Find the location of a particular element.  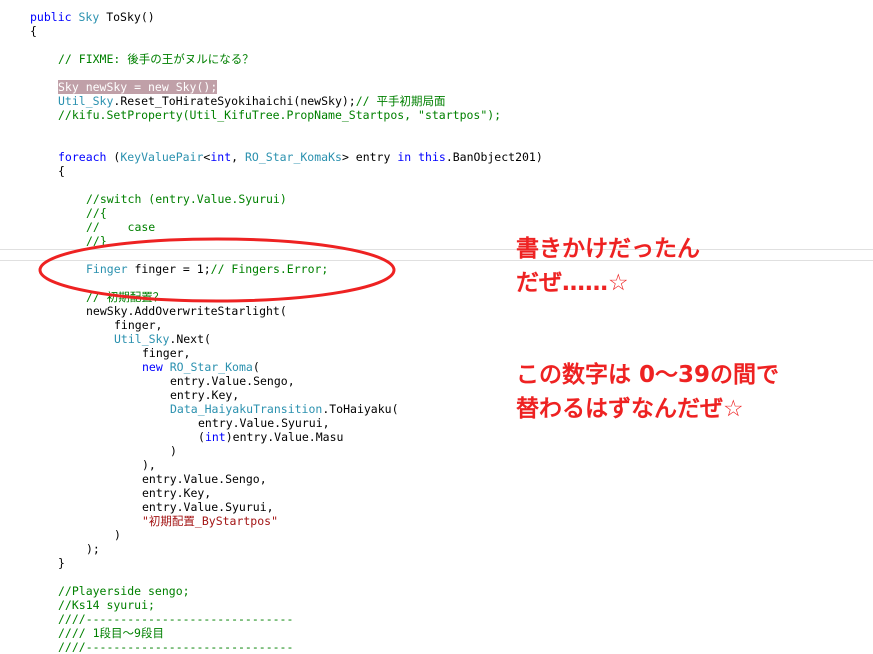

annotation-text: 替わるはずなんだぜ☆ is located at coordinates (630, 409).